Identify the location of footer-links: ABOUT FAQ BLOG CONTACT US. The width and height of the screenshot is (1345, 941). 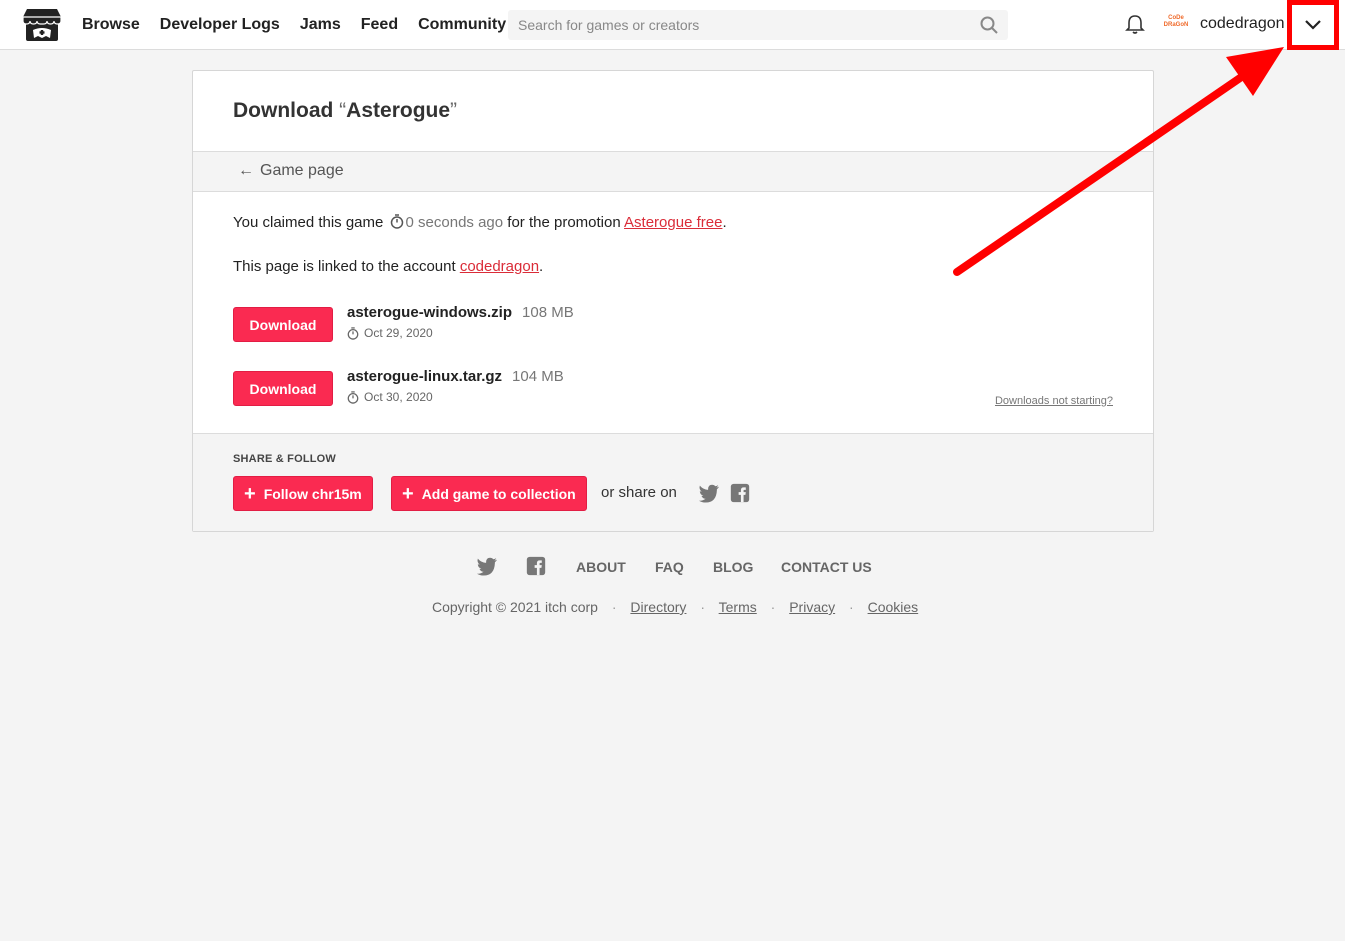
(672, 567).